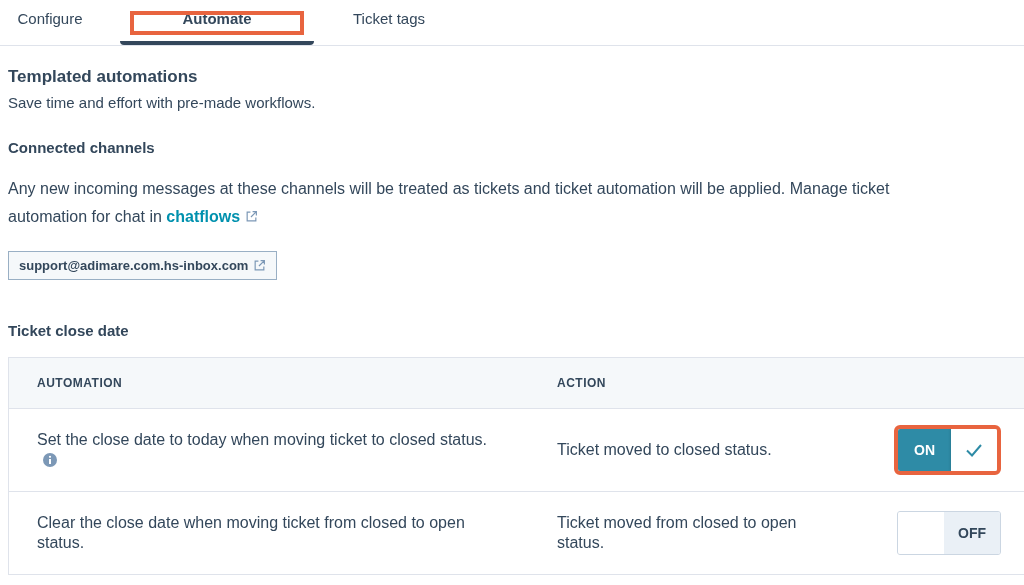 This screenshot has width=1024, height=585. What do you see at coordinates (69, 330) in the screenshot?
I see `section-title: Ticket close date` at bounding box center [69, 330].